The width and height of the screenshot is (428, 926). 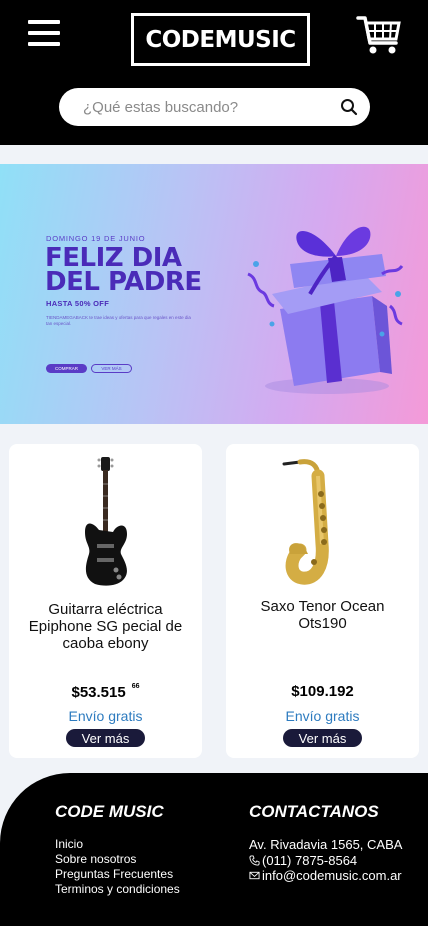 What do you see at coordinates (322, 615) in the screenshot?
I see `product-name: Saxo Tenor Ocean Ots190` at bounding box center [322, 615].